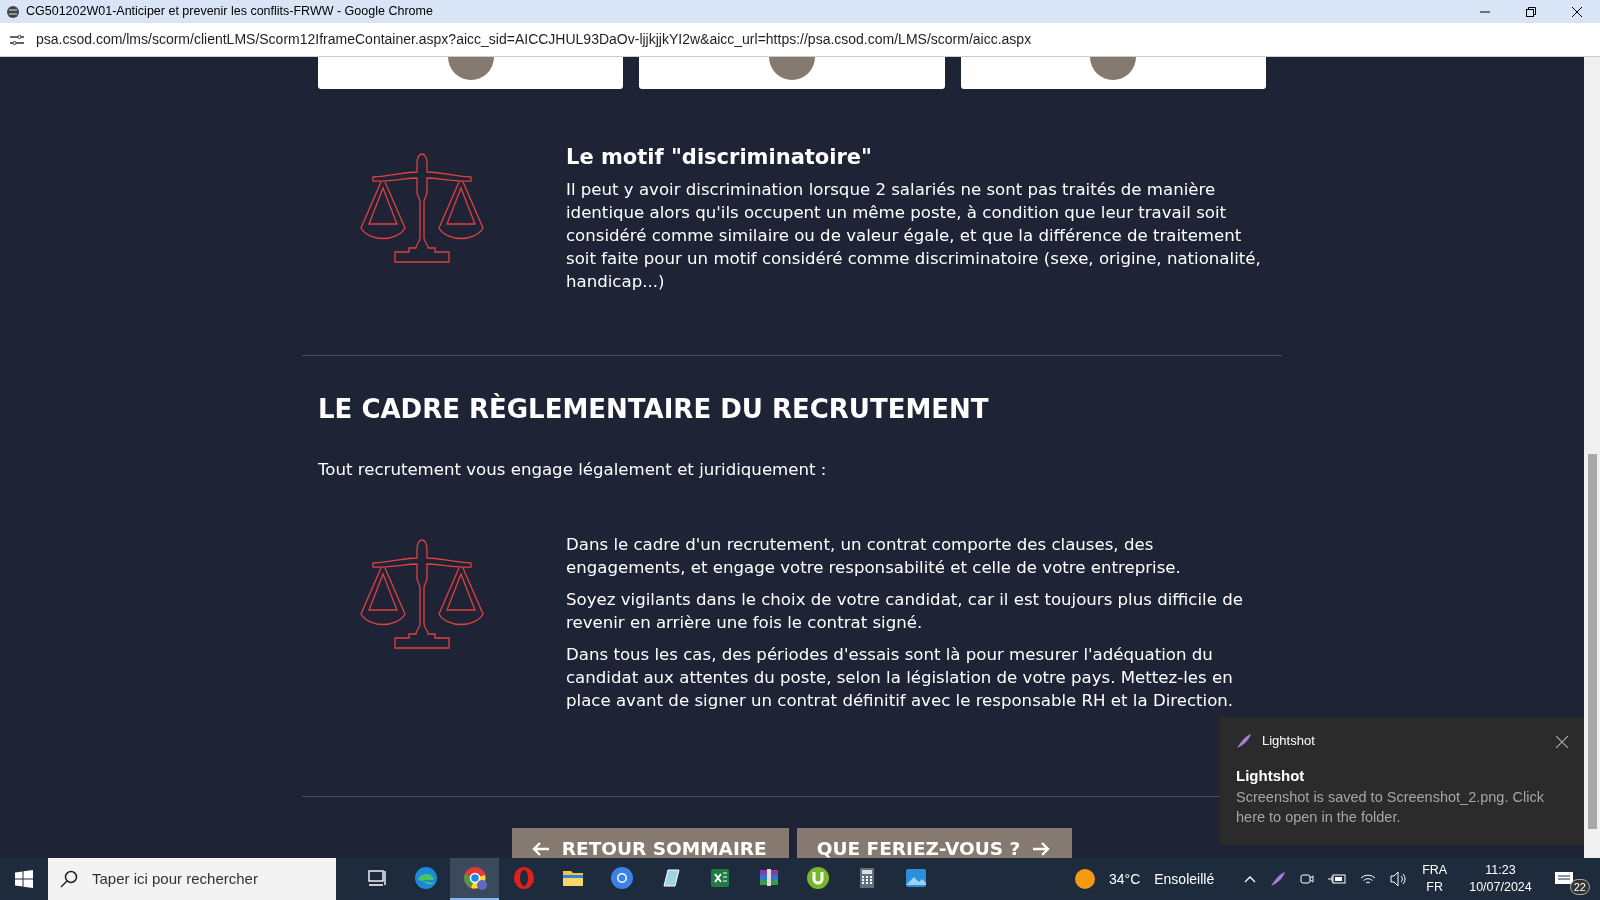 This screenshot has height=900, width=1600. I want to click on notification-count: 22, so click(1579, 887).